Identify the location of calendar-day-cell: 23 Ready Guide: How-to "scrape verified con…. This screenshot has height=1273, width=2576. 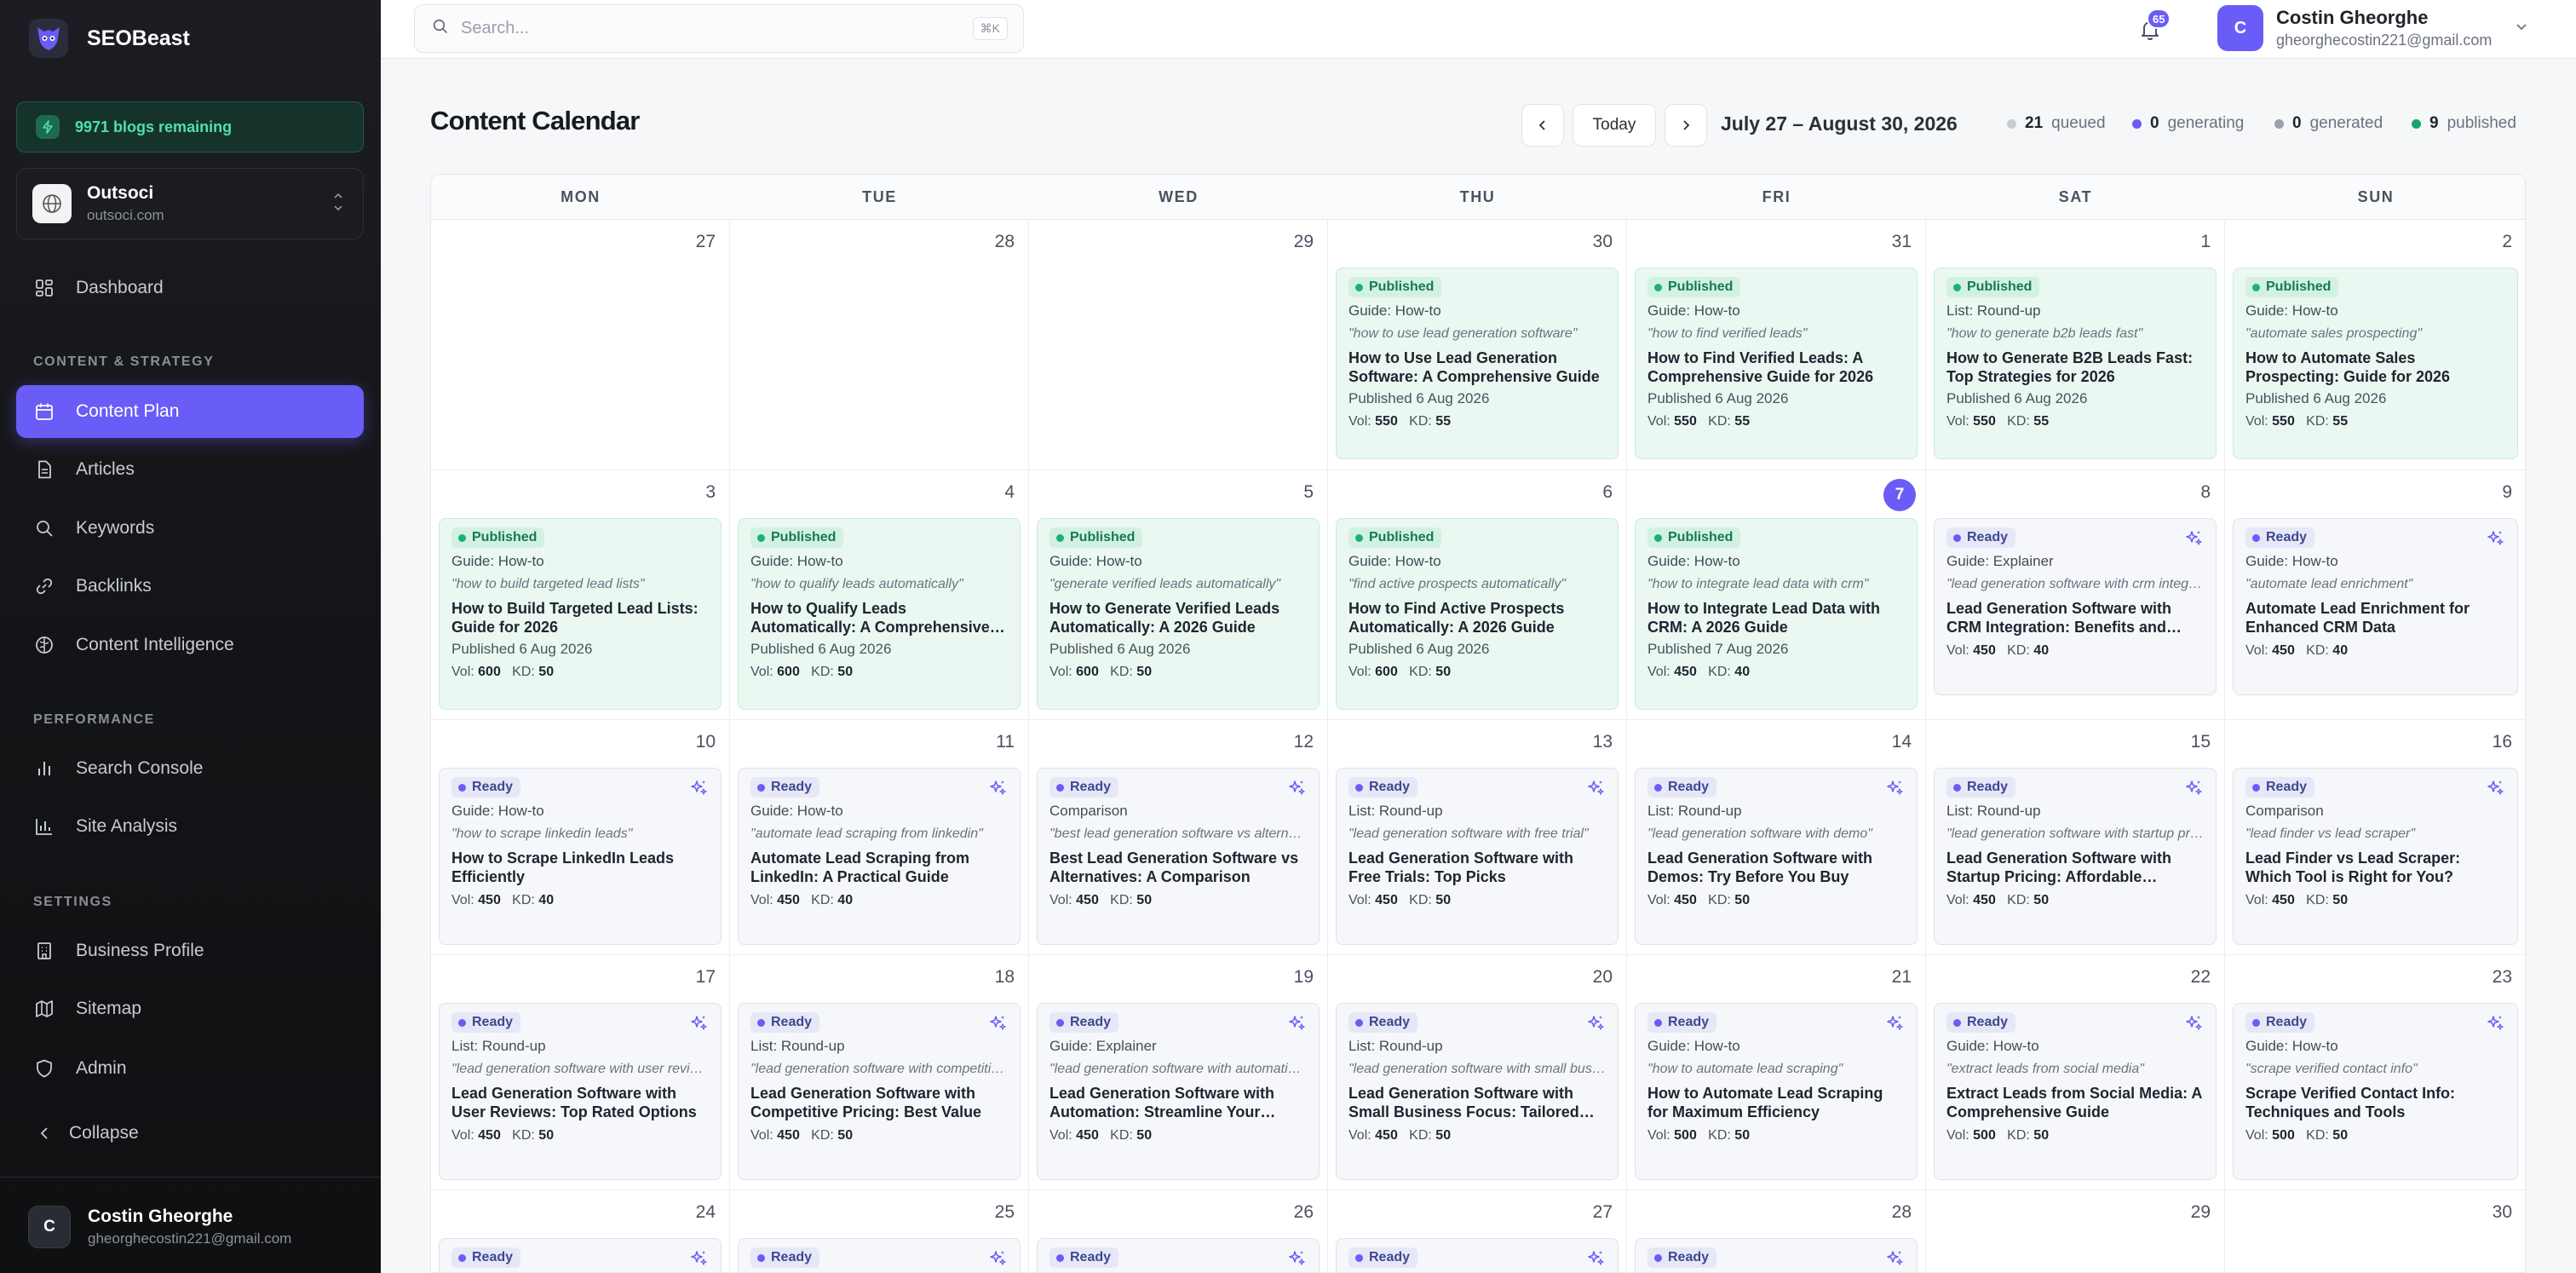
(2375, 1072).